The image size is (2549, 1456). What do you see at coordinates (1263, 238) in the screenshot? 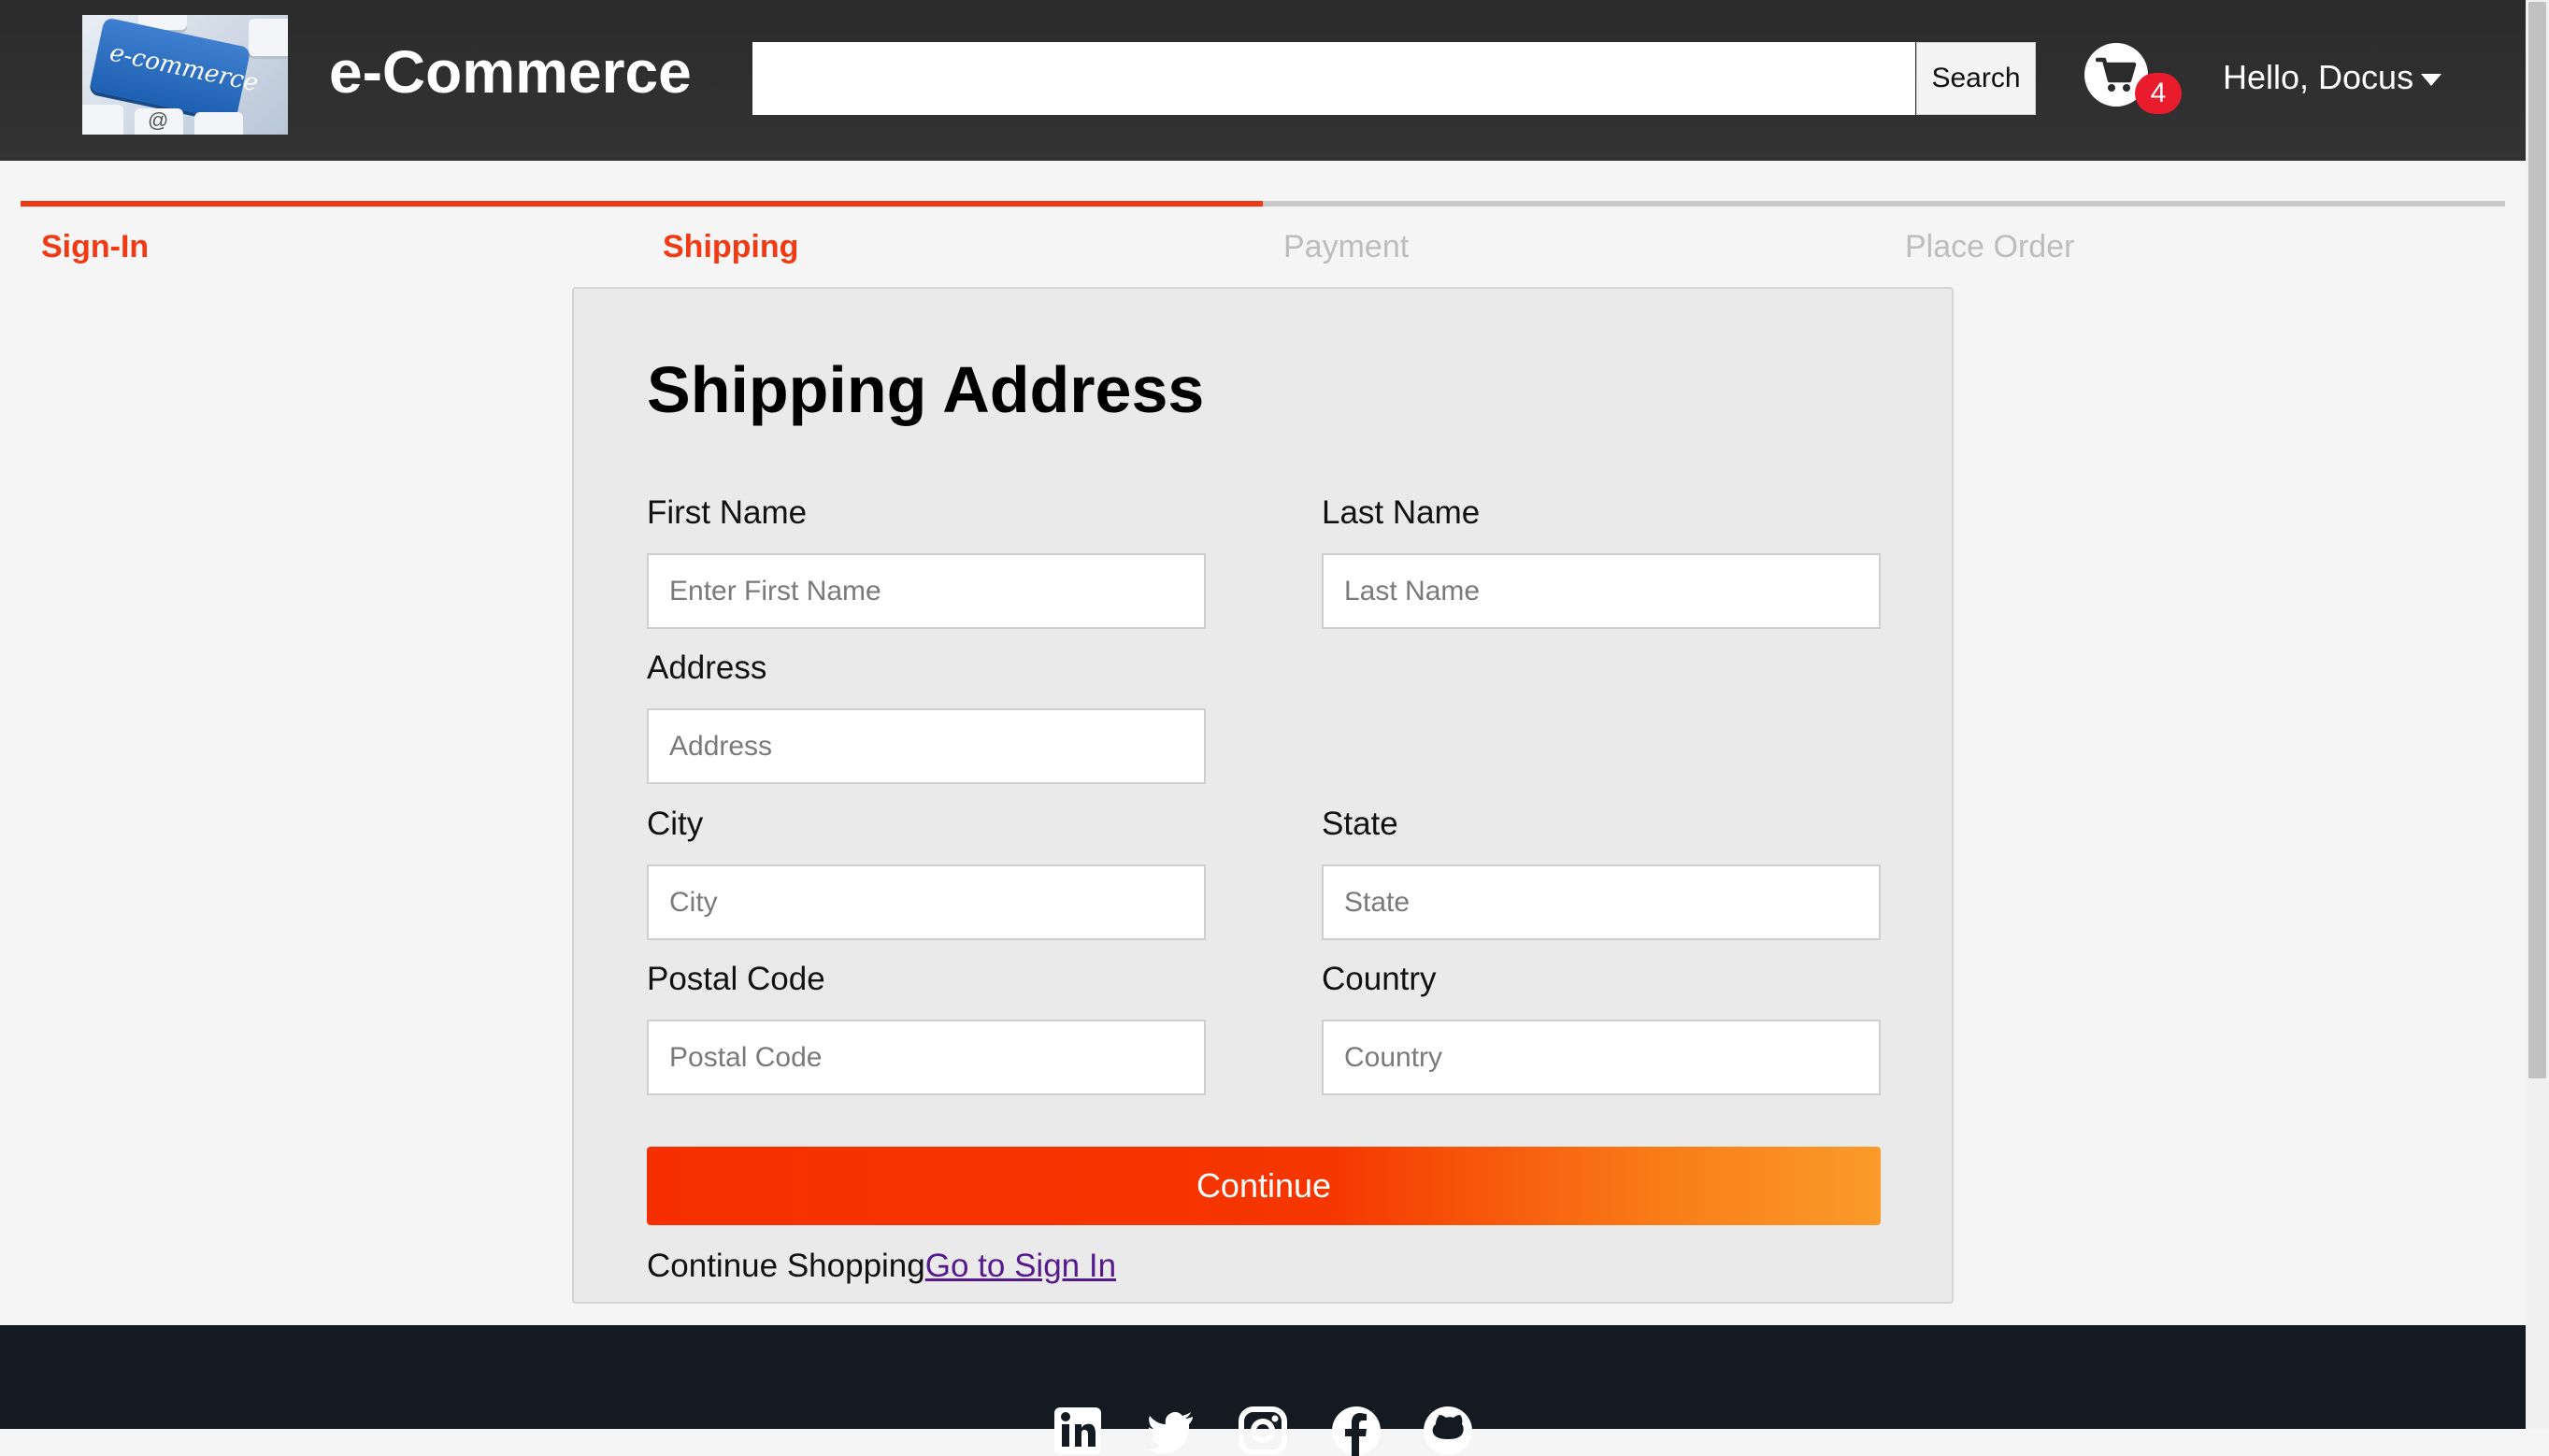
I see `checkout-steps: Sign-In Shipping Payment Place Order` at bounding box center [1263, 238].